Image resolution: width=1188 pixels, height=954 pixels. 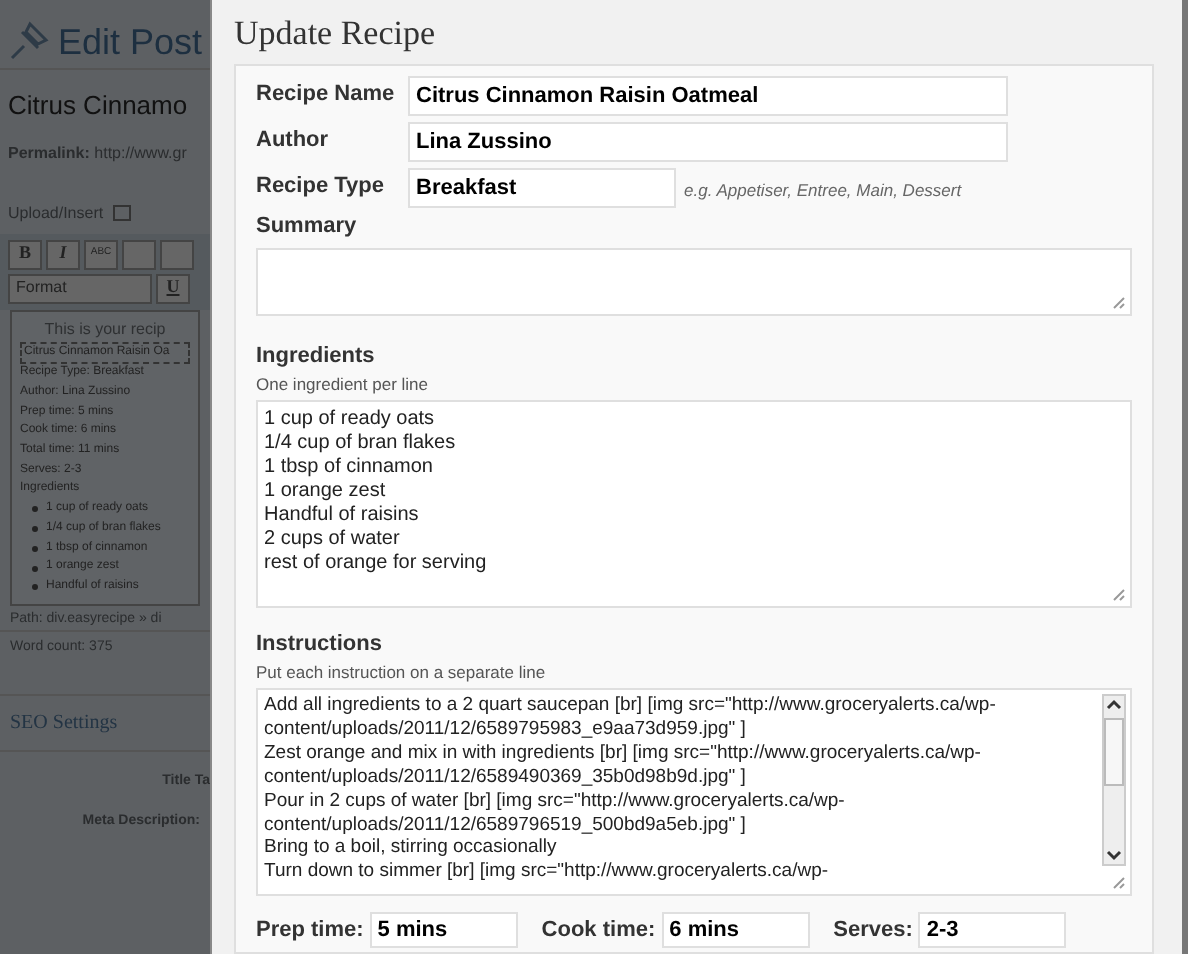 What do you see at coordinates (326, 95) in the screenshot?
I see `field-label: Recipe Name` at bounding box center [326, 95].